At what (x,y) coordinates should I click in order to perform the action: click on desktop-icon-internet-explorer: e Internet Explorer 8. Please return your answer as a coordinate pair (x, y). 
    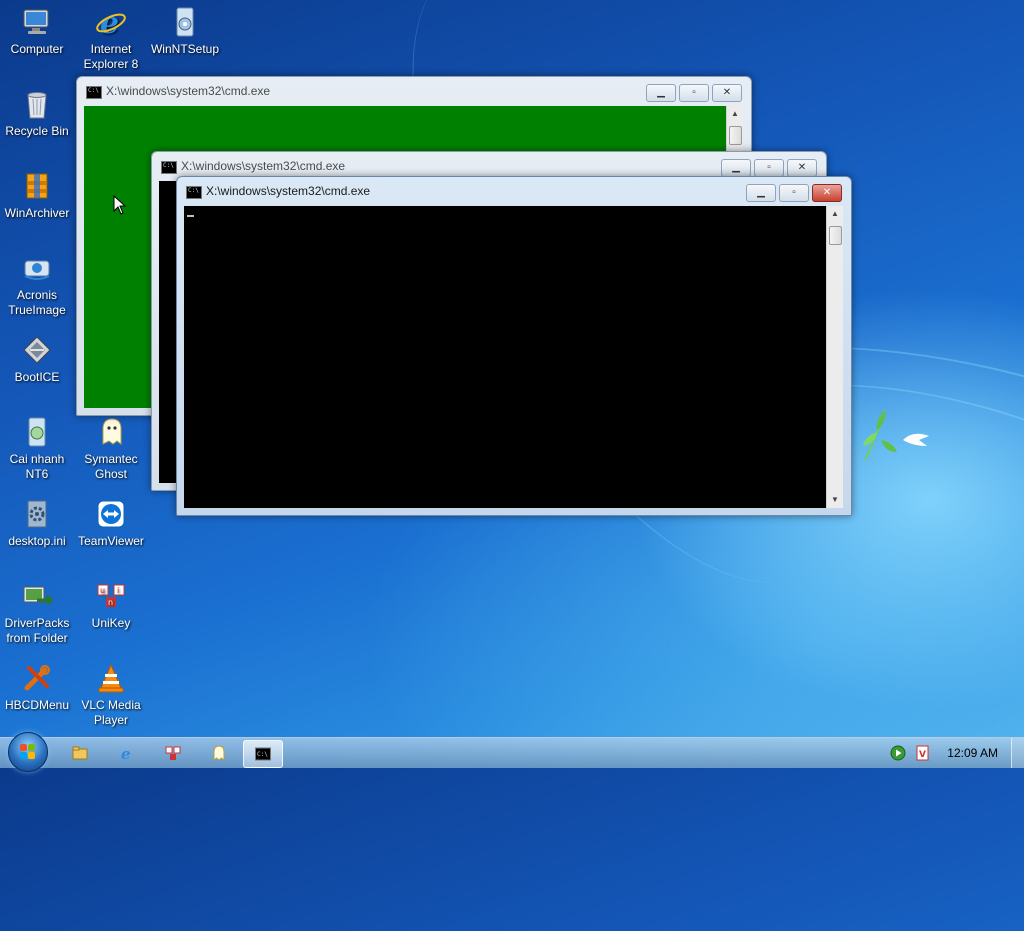
    Looking at the image, I should click on (111, 39).